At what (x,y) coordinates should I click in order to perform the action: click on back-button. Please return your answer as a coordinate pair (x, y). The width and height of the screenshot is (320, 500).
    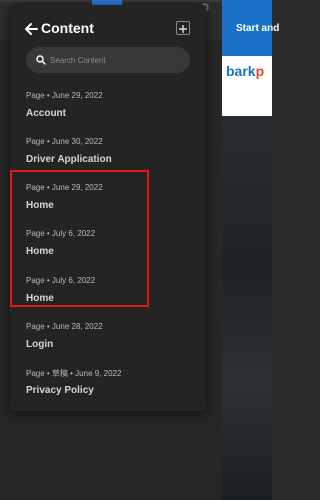
    Looking at the image, I should click on (31, 29).